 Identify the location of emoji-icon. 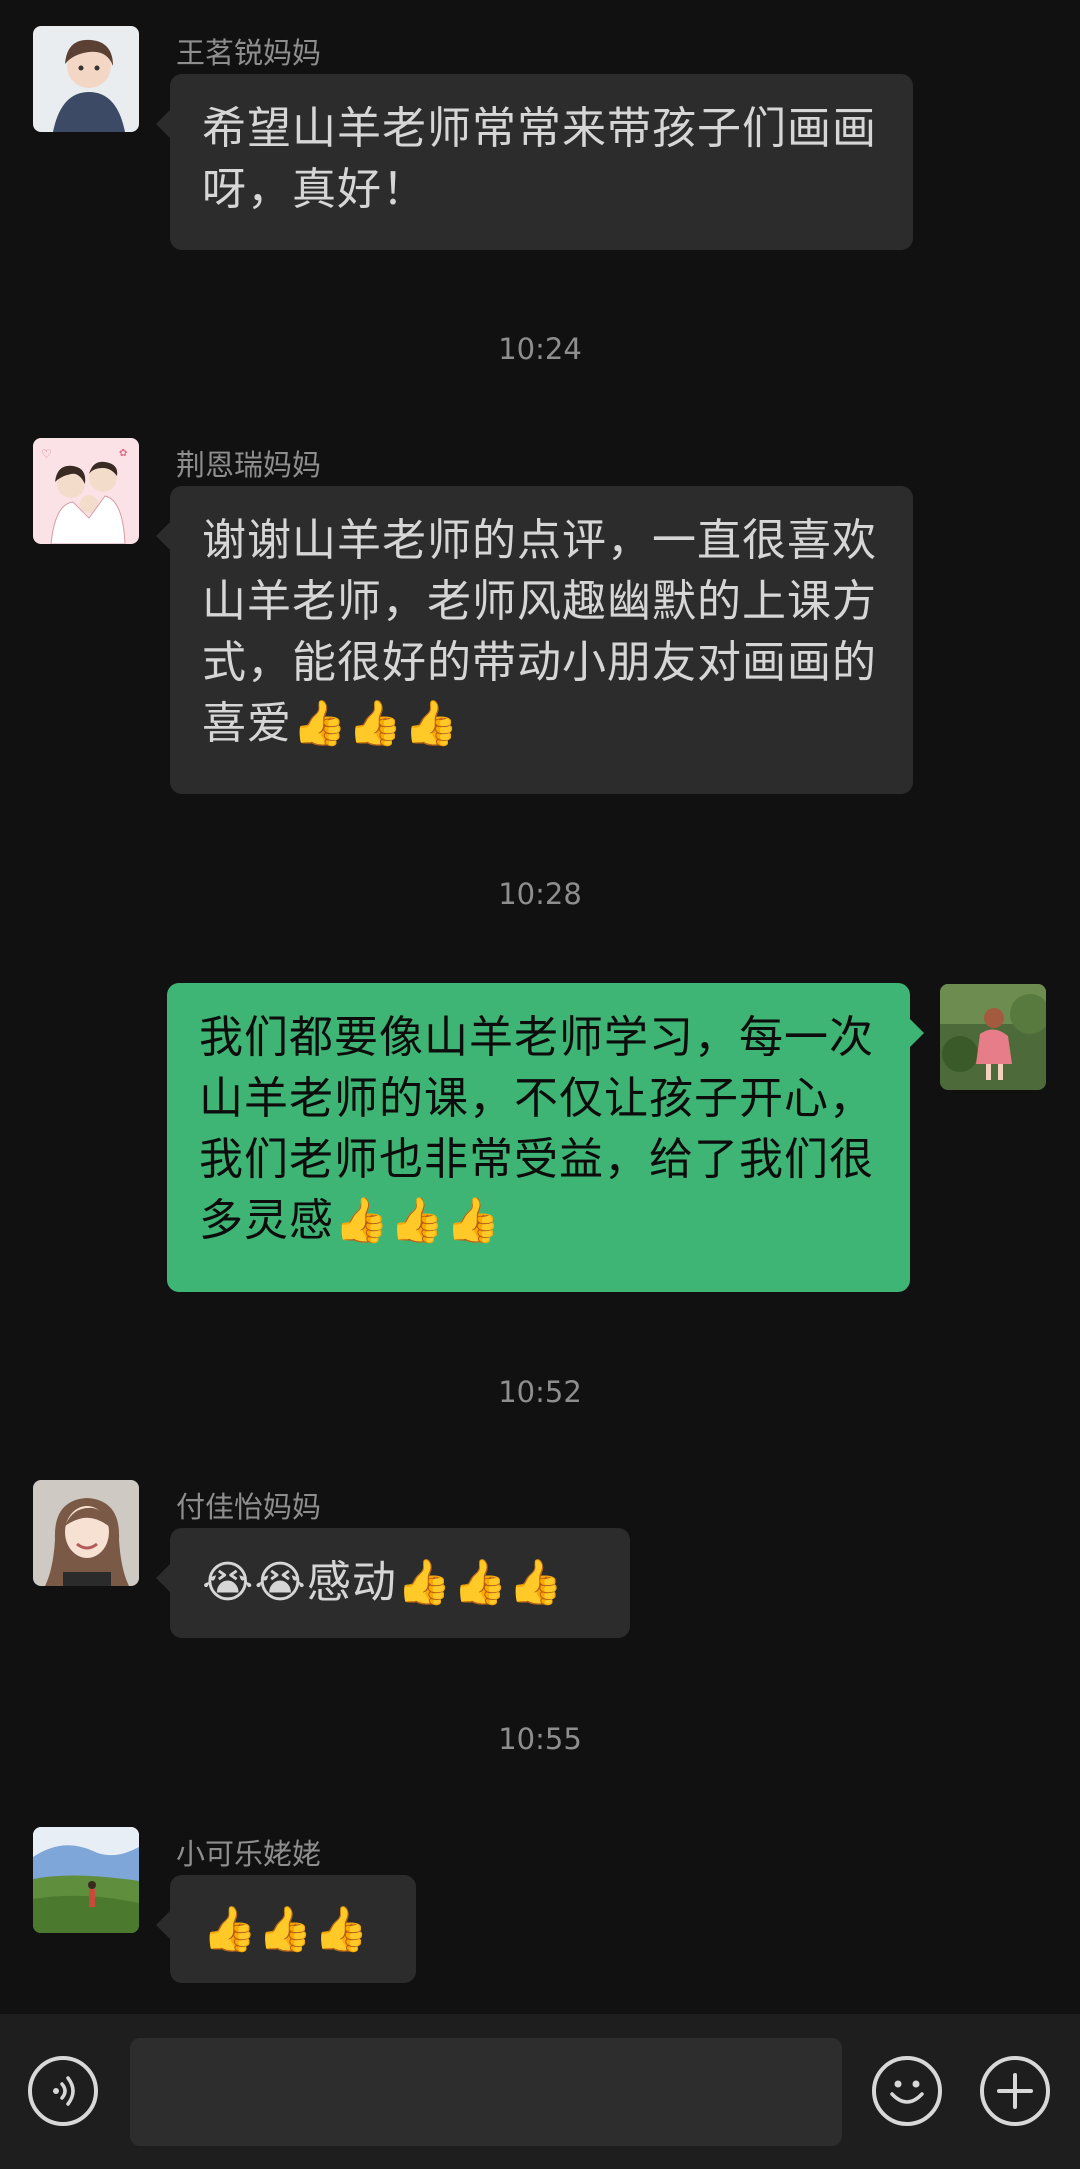
(907, 2091).